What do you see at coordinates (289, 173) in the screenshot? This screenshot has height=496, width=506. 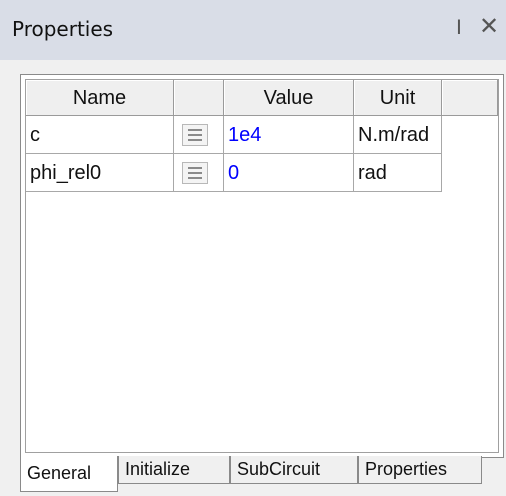 I see `row-value-cell: 0` at bounding box center [289, 173].